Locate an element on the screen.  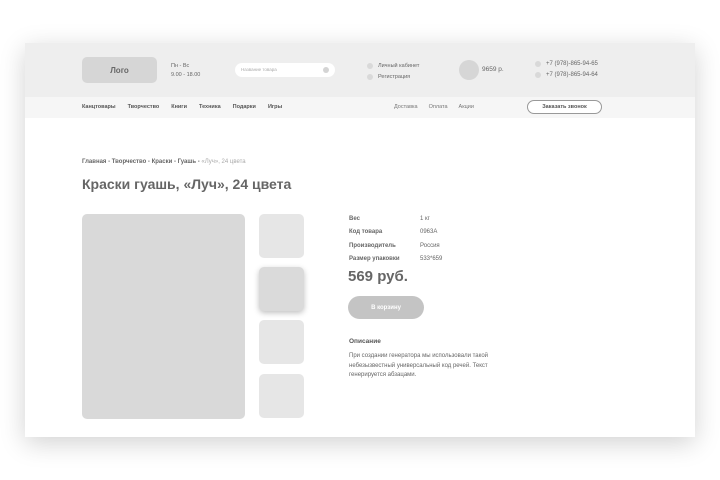
register-link: Регистрация is located at coordinates (393, 76).